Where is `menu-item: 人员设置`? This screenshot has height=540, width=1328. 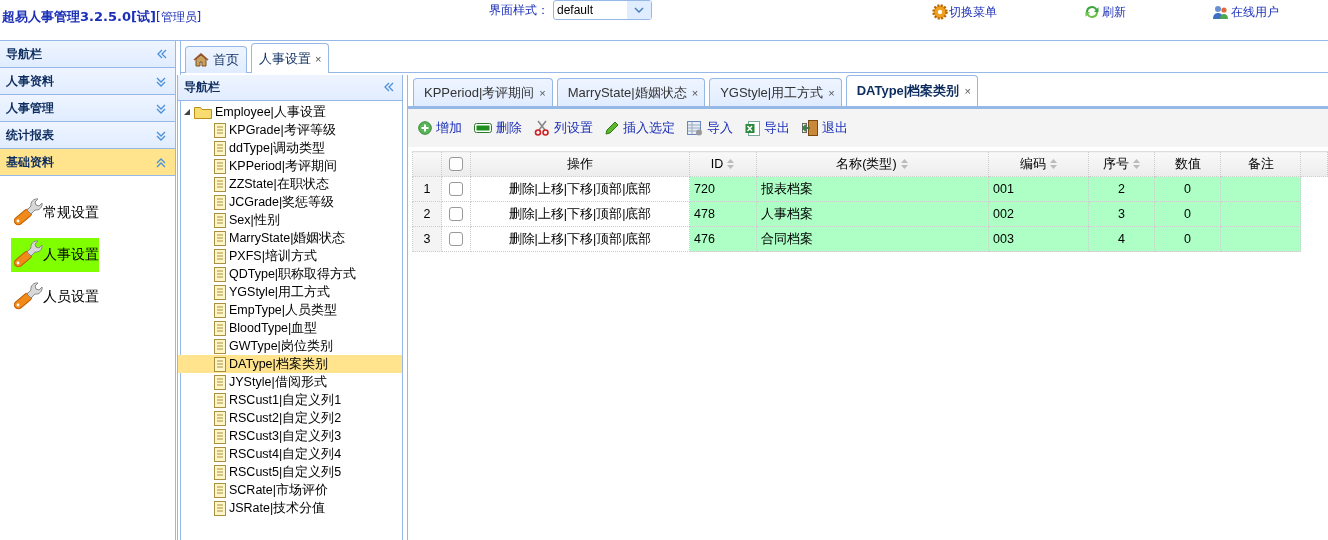
menu-item: 人员设置 is located at coordinates (55, 297).